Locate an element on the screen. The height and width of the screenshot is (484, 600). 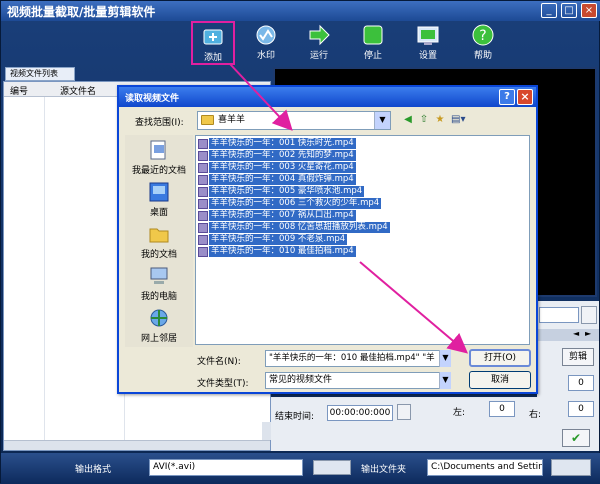
end-time-input: 00:00:00:000 is located at coordinates (360, 413).